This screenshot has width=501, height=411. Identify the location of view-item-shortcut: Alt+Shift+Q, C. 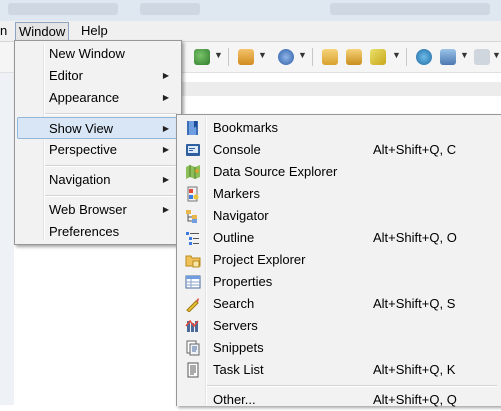
(415, 149).